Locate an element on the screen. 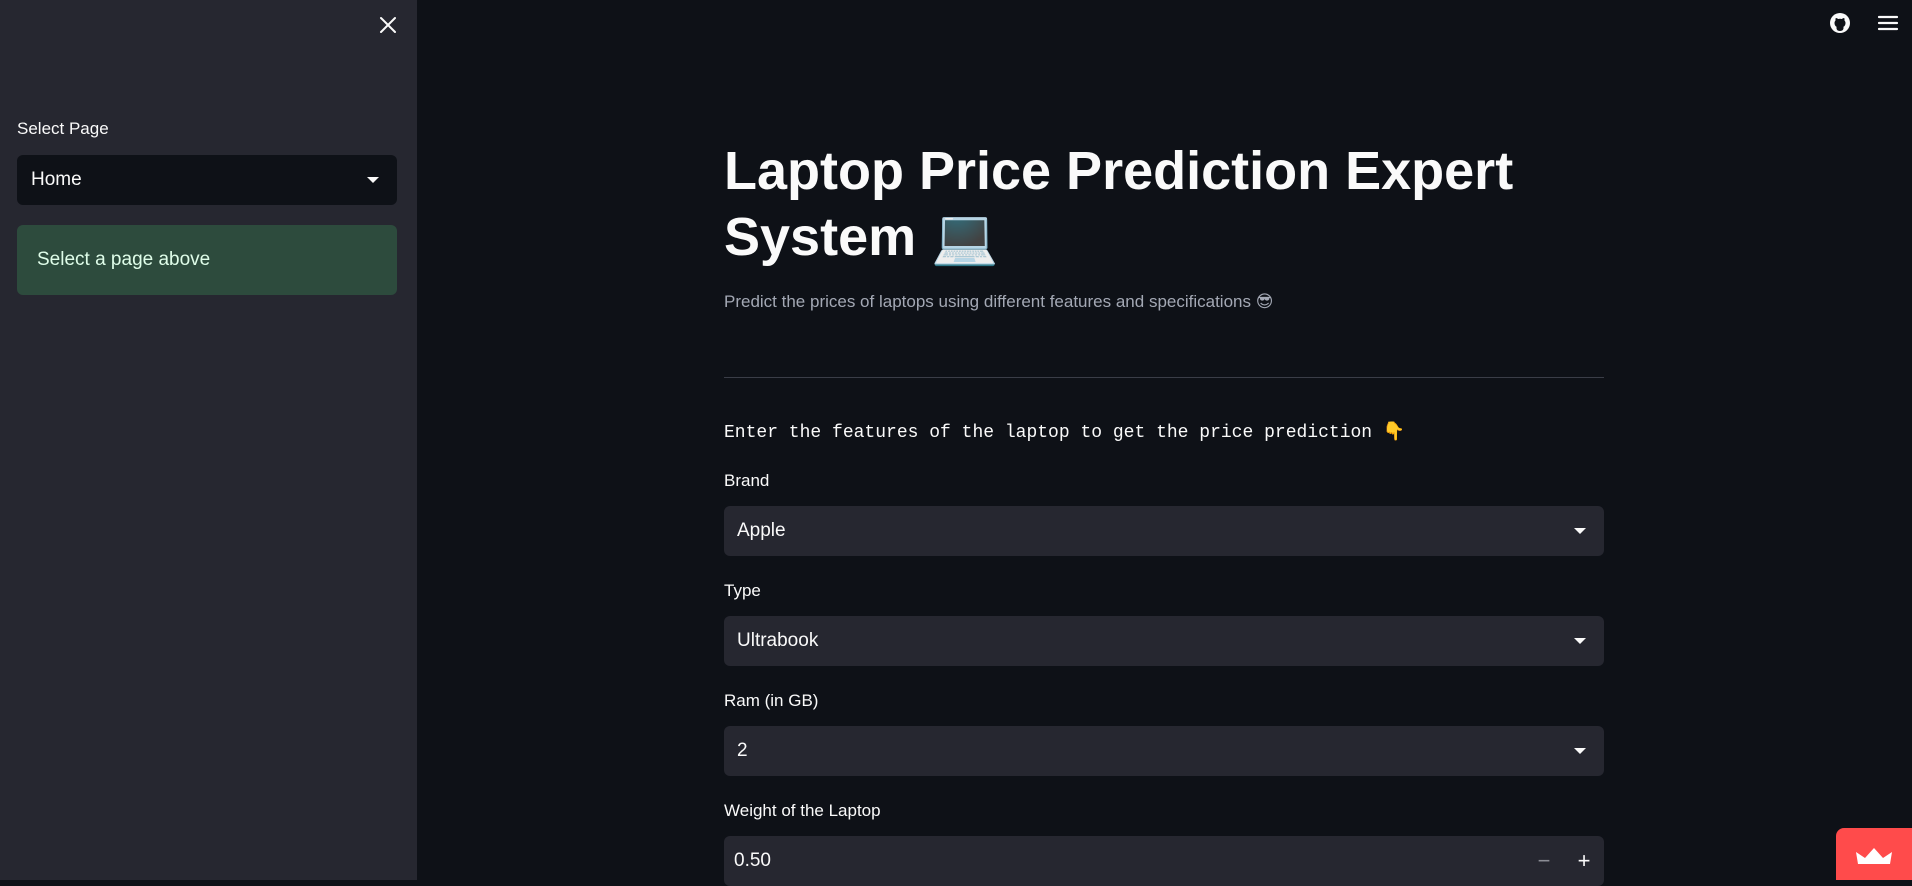  brand-value: Apple is located at coordinates (761, 530).